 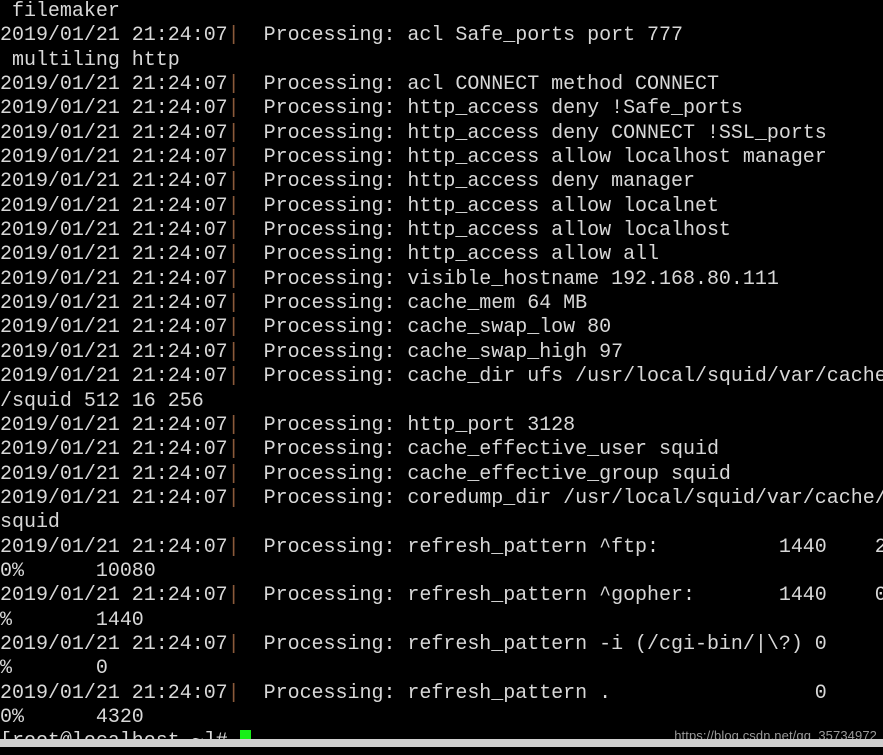 I want to click on wrapped-line-text: 0% 4320, so click(x=72, y=717).